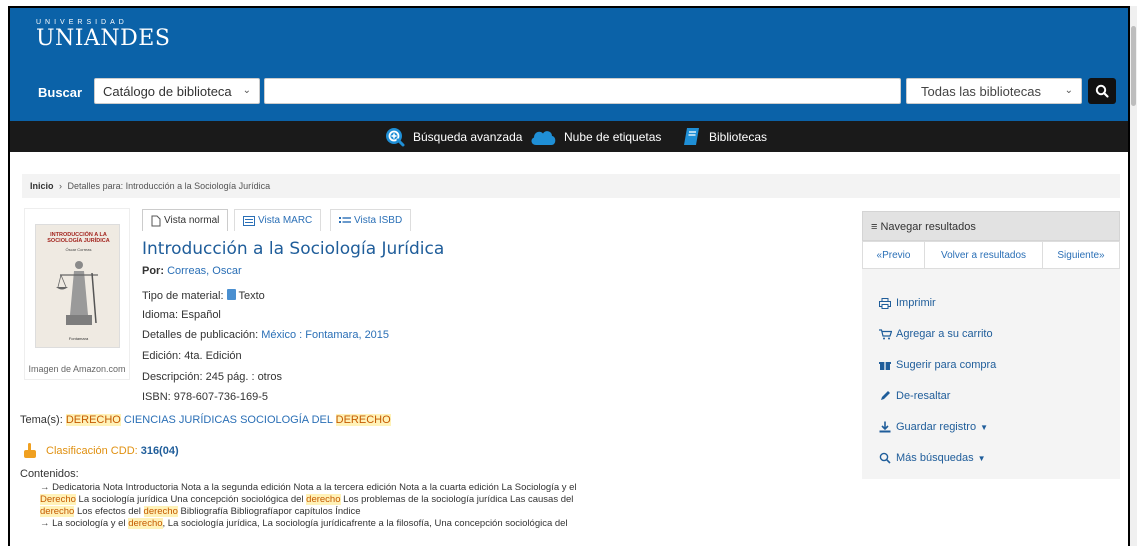 Image resolution: width=1137 pixels, height=546 pixels. What do you see at coordinates (160, 451) in the screenshot?
I see `classification-value: 316(04)` at bounding box center [160, 451].